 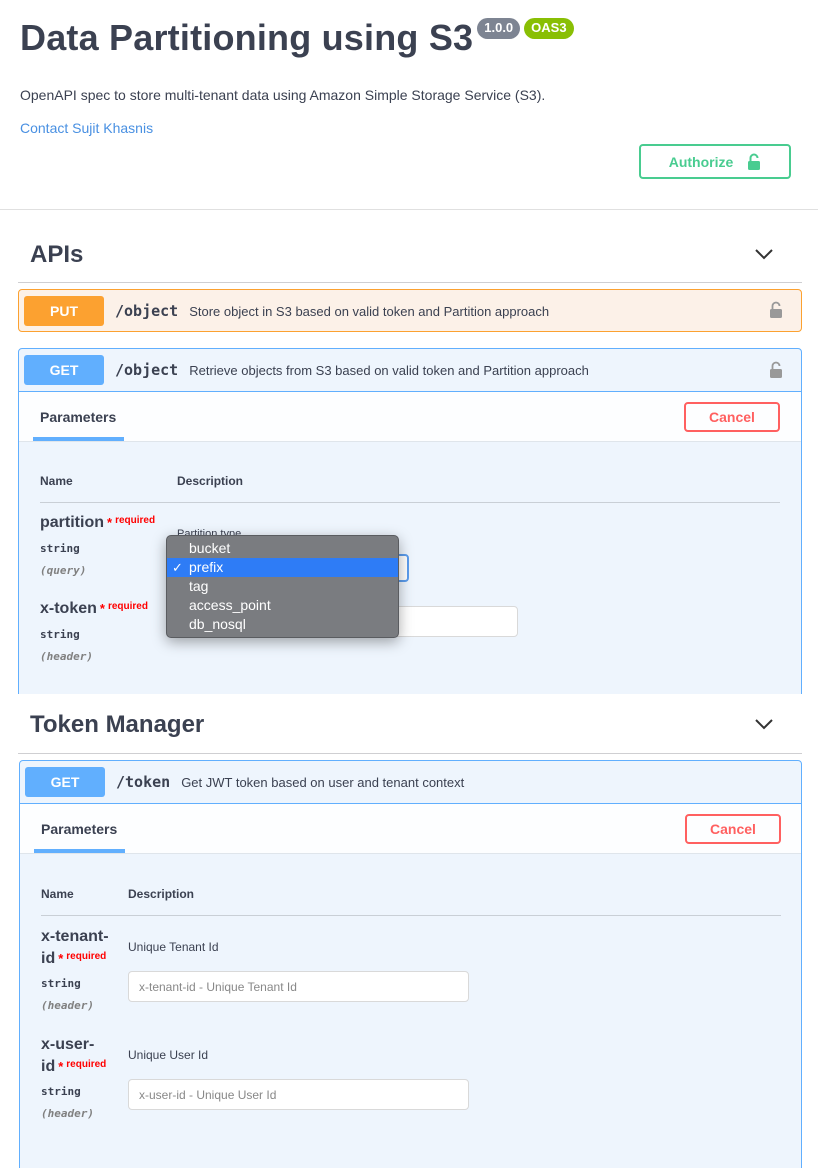 What do you see at coordinates (199, 586) in the screenshot?
I see `option-label: tag` at bounding box center [199, 586].